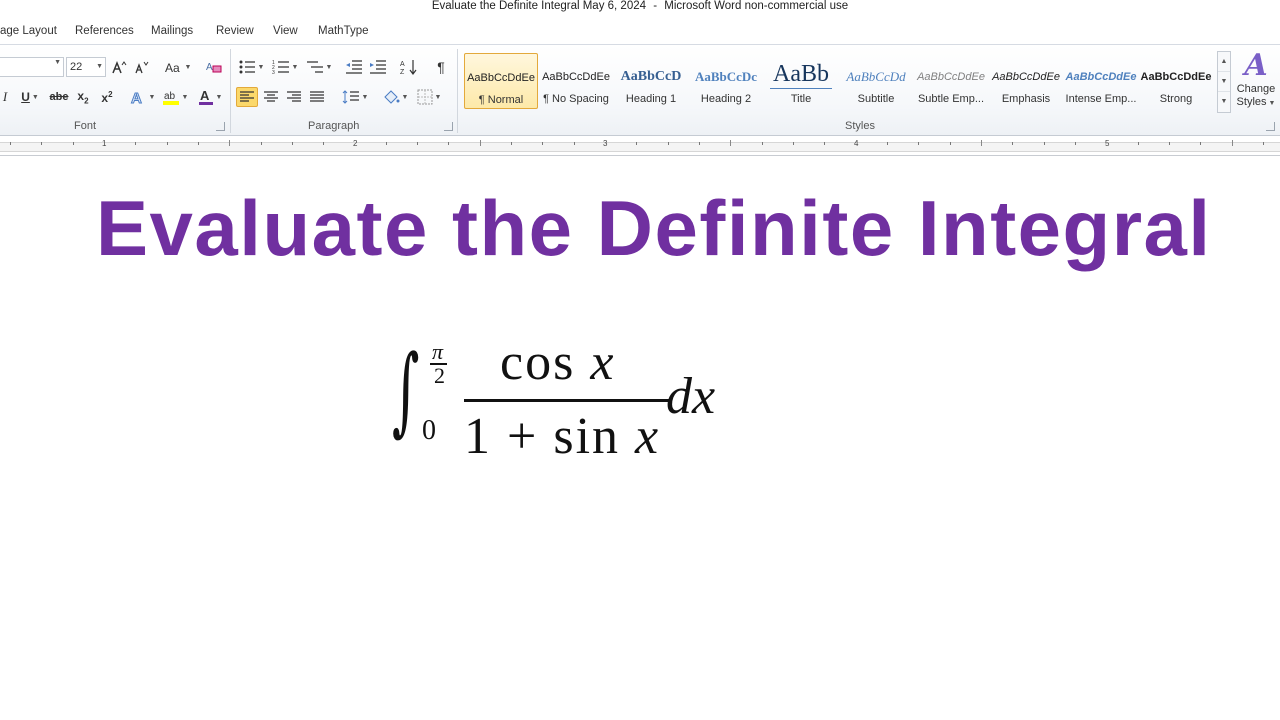 The height and width of the screenshot is (720, 1280). I want to click on denominator-variable: x, so click(648, 436).